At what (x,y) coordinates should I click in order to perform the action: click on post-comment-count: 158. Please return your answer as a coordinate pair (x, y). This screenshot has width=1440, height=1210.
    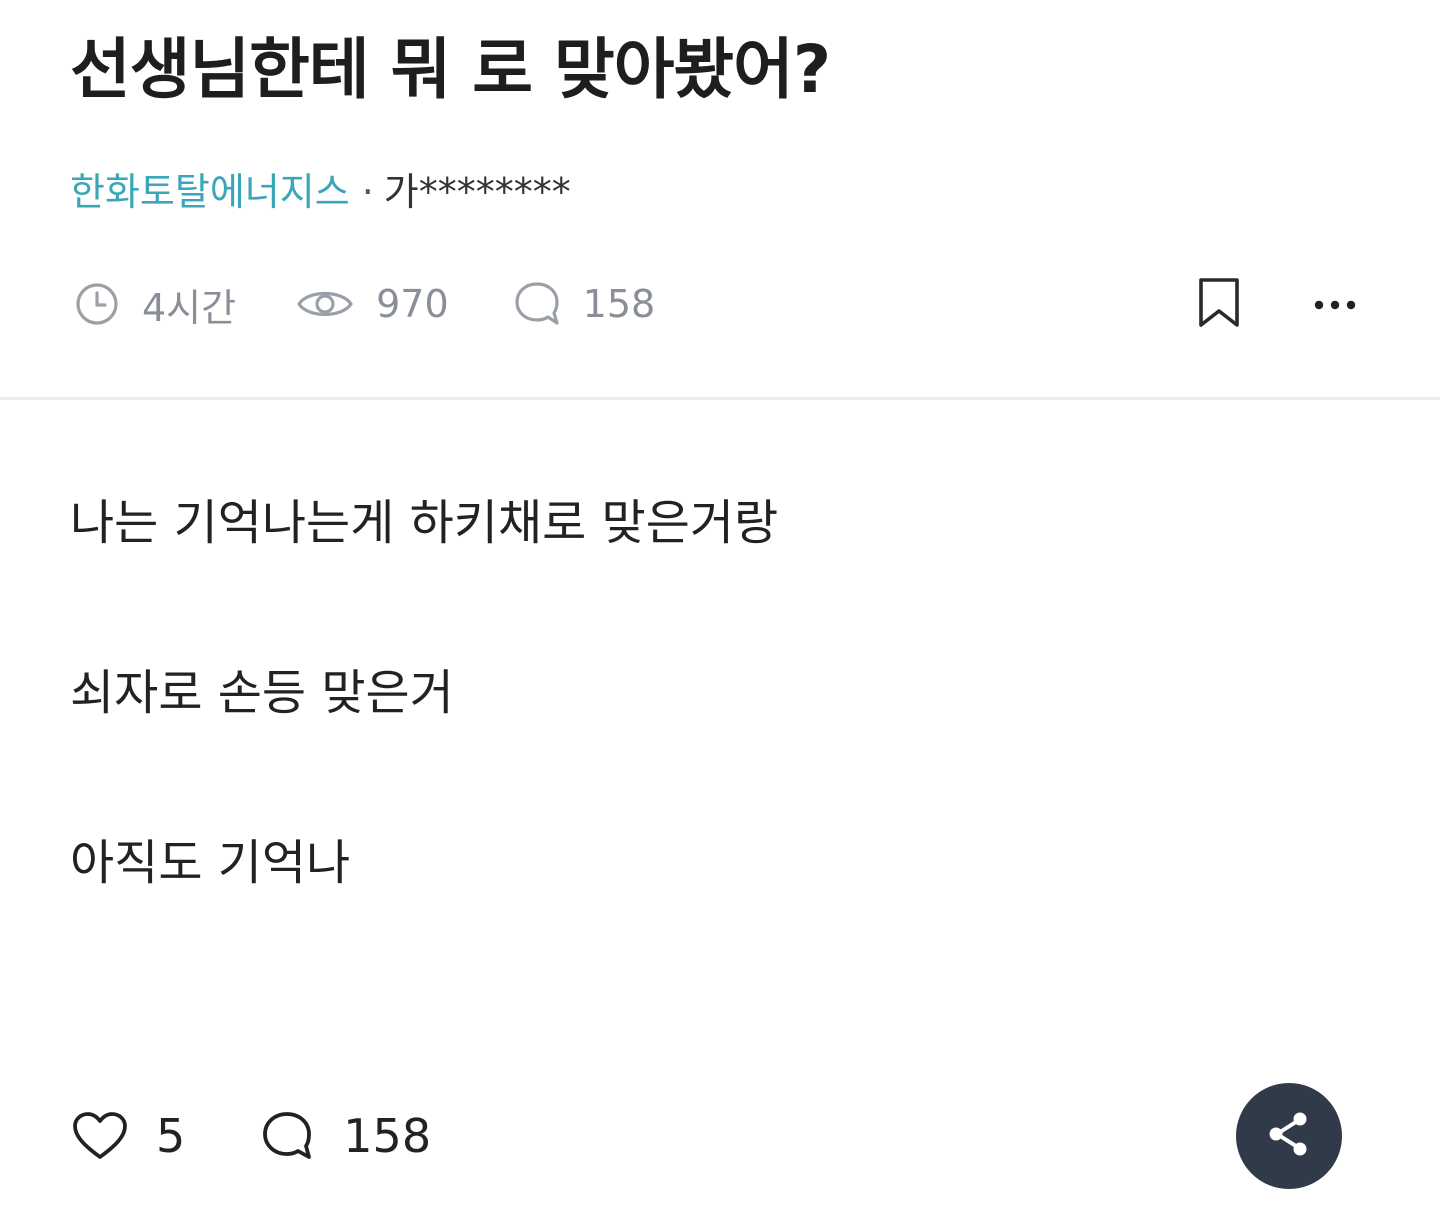
    Looking at the image, I should click on (584, 304).